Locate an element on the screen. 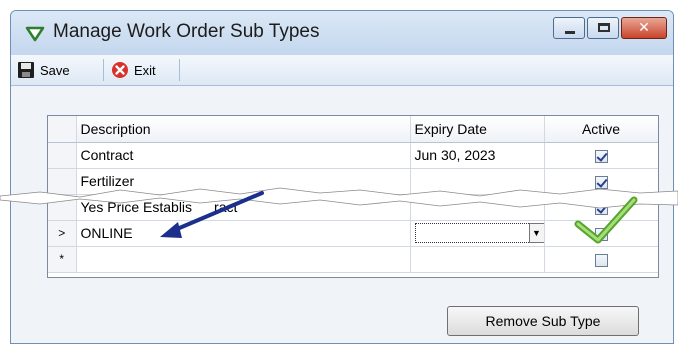 This screenshot has height=347, width=678. row-header-current: > is located at coordinates (62, 233).